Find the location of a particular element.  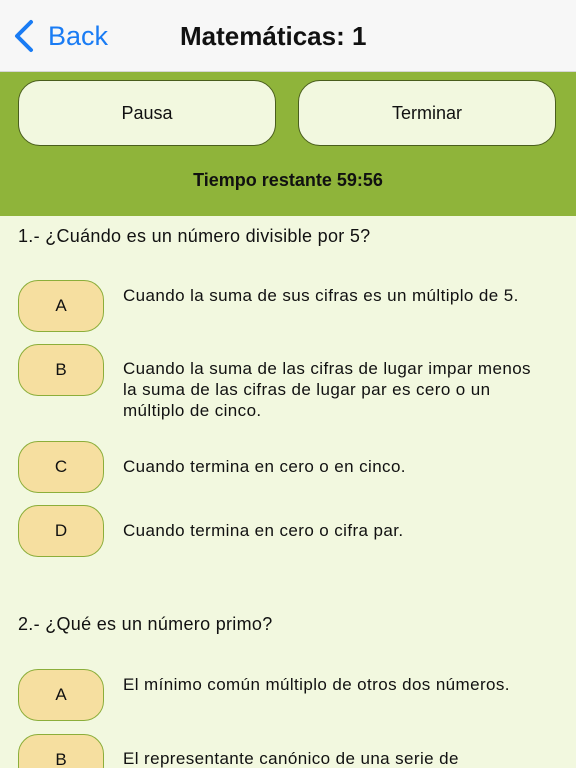

page-title: Matemáticas: 1 is located at coordinates (273, 36).